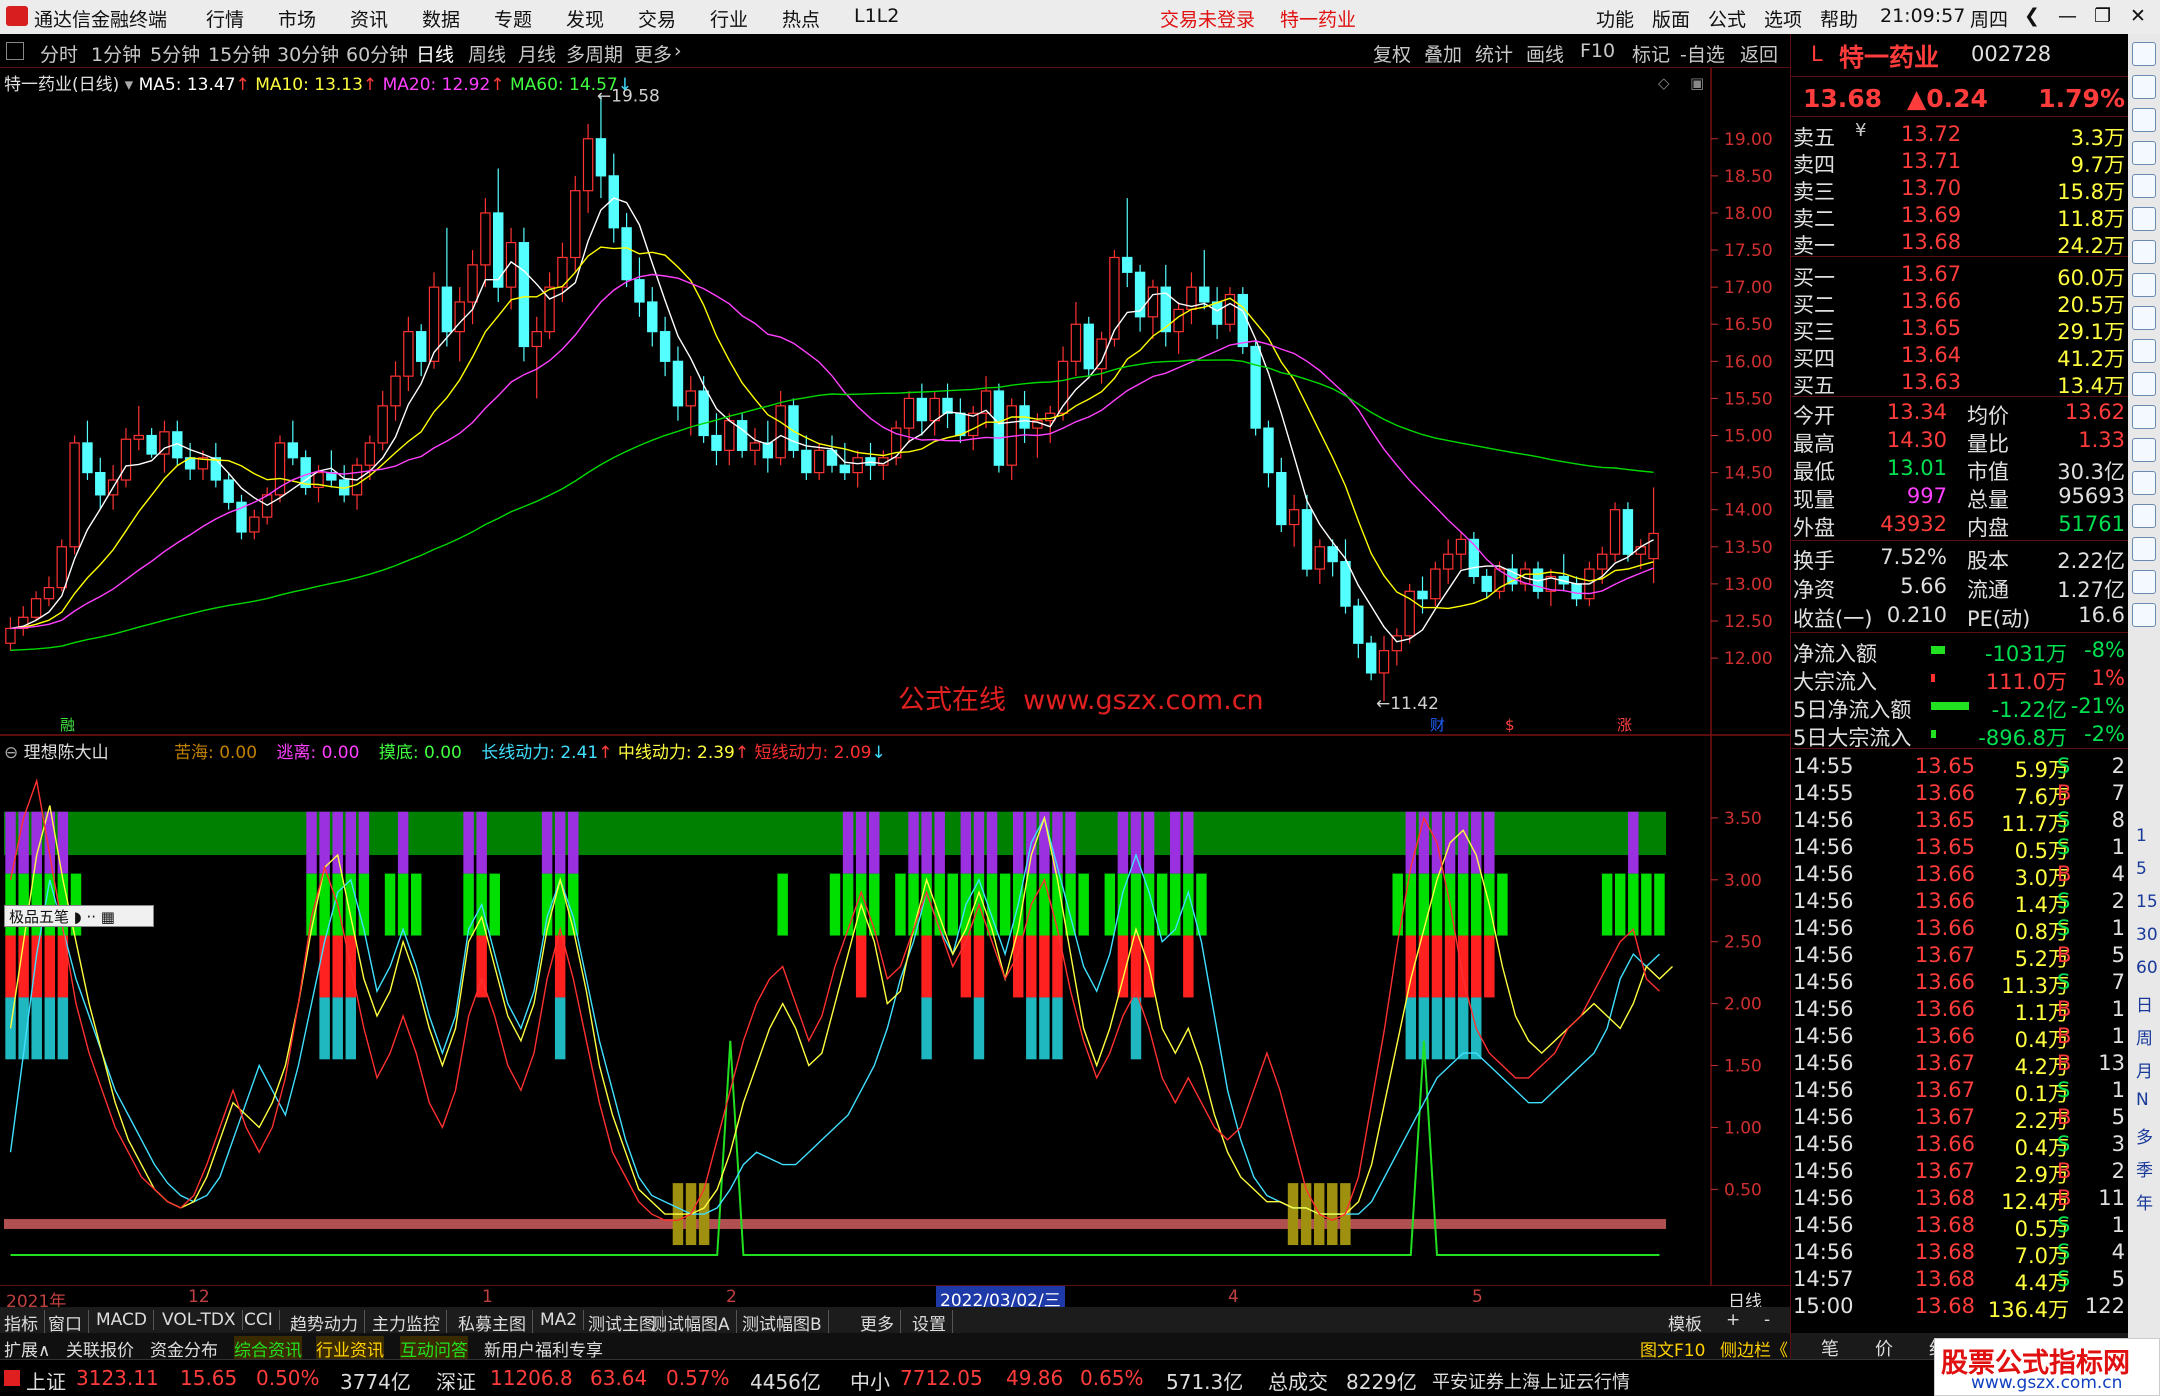 The height and width of the screenshot is (1396, 2160). Describe the element at coordinates (932, 1322) in the screenshot. I see `indicator-tab: 设置` at that location.